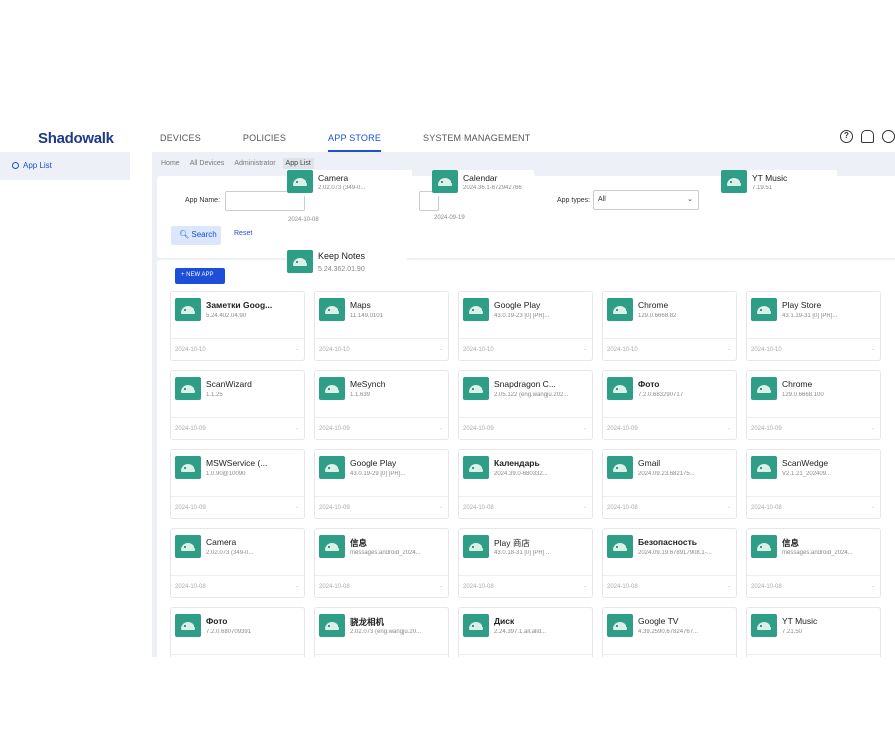 Image resolution: width=895 pixels, height=745 pixels. I want to click on app-types-select: All ⌄, so click(646, 200).